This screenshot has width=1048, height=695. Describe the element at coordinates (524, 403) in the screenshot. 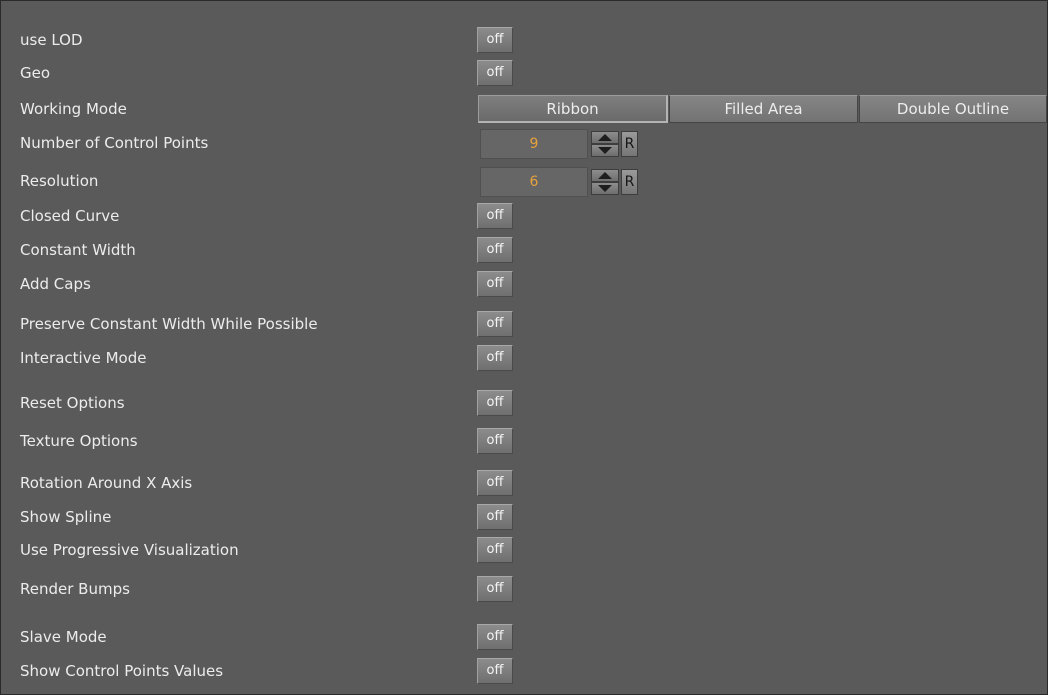

I see `reset-options-row: Reset Options off` at that location.